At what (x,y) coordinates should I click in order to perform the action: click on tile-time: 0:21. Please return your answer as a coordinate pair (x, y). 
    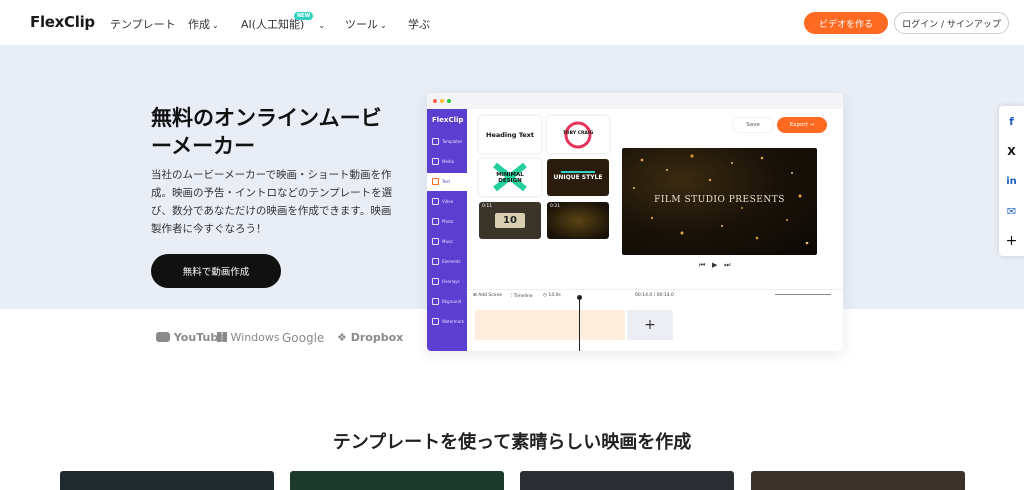
    Looking at the image, I should click on (555, 206).